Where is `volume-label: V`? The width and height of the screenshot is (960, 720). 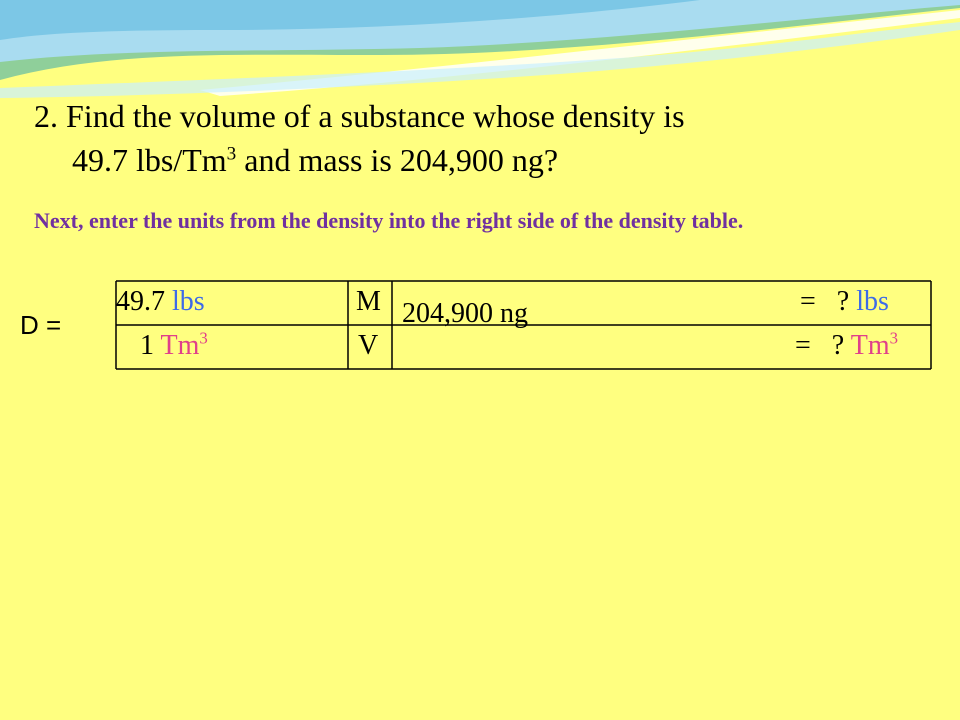
volume-label: V is located at coordinates (368, 345).